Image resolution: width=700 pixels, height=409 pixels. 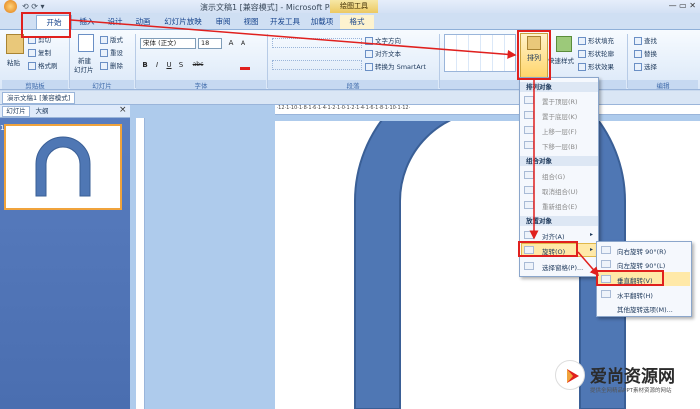 I want to click on watermark-tagline: 提供全网精品PPT素材资源的网站, so click(x=631, y=391).